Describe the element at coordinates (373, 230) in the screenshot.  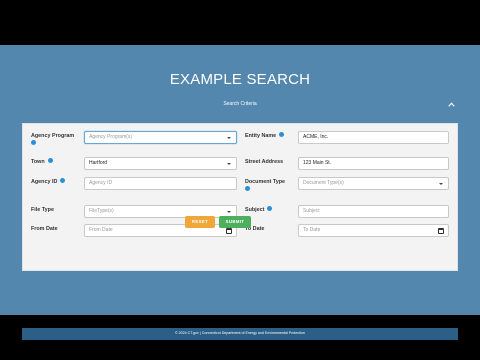
I see `to-date-input: To Date` at that location.